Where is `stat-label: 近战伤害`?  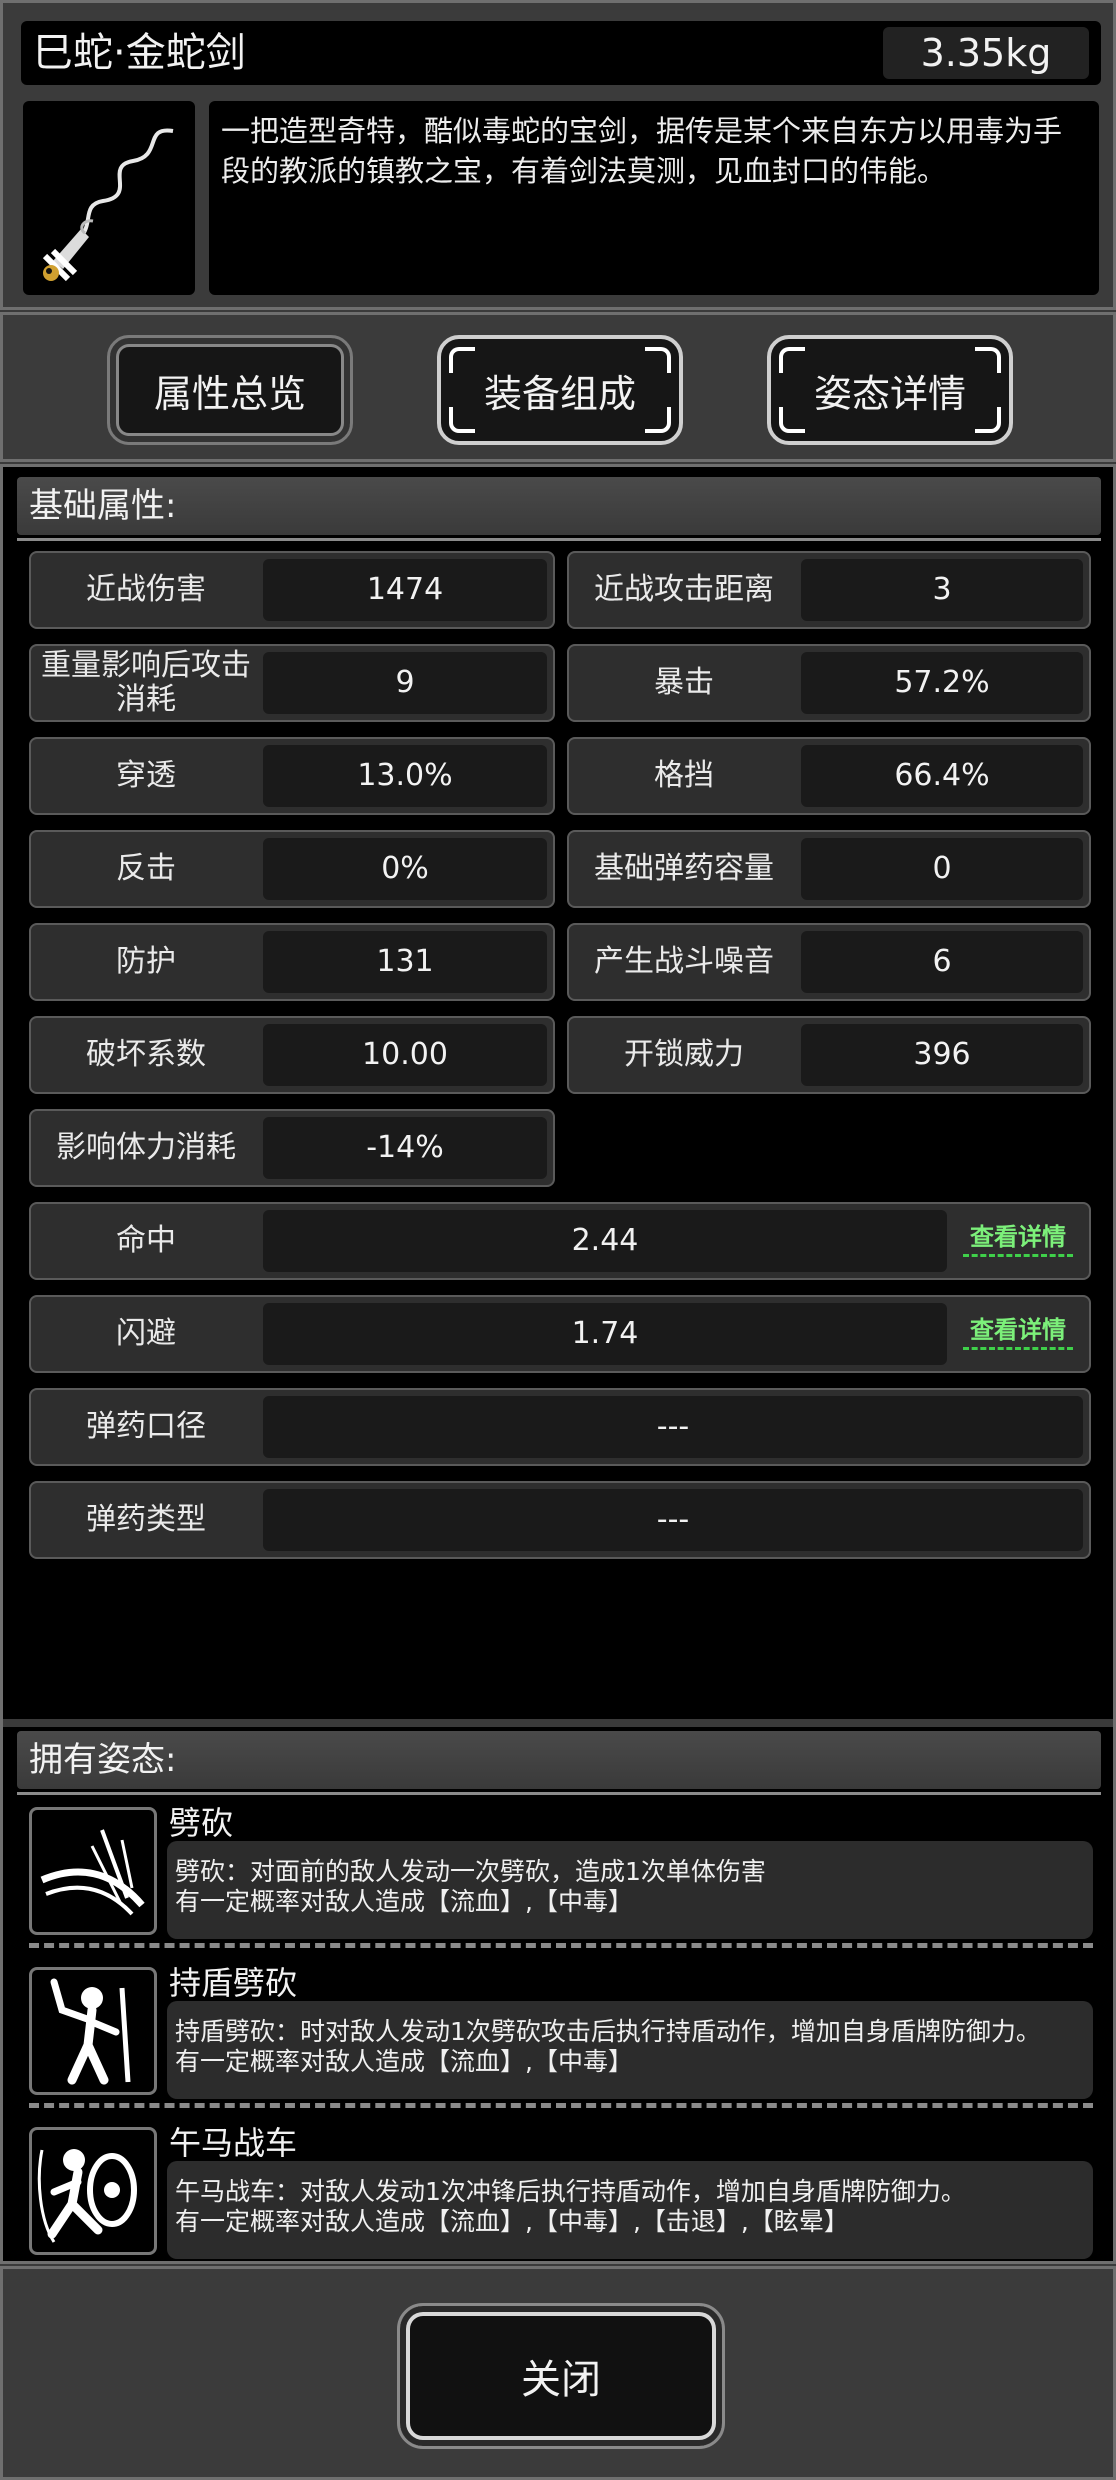 stat-label: 近战伤害 is located at coordinates (146, 589).